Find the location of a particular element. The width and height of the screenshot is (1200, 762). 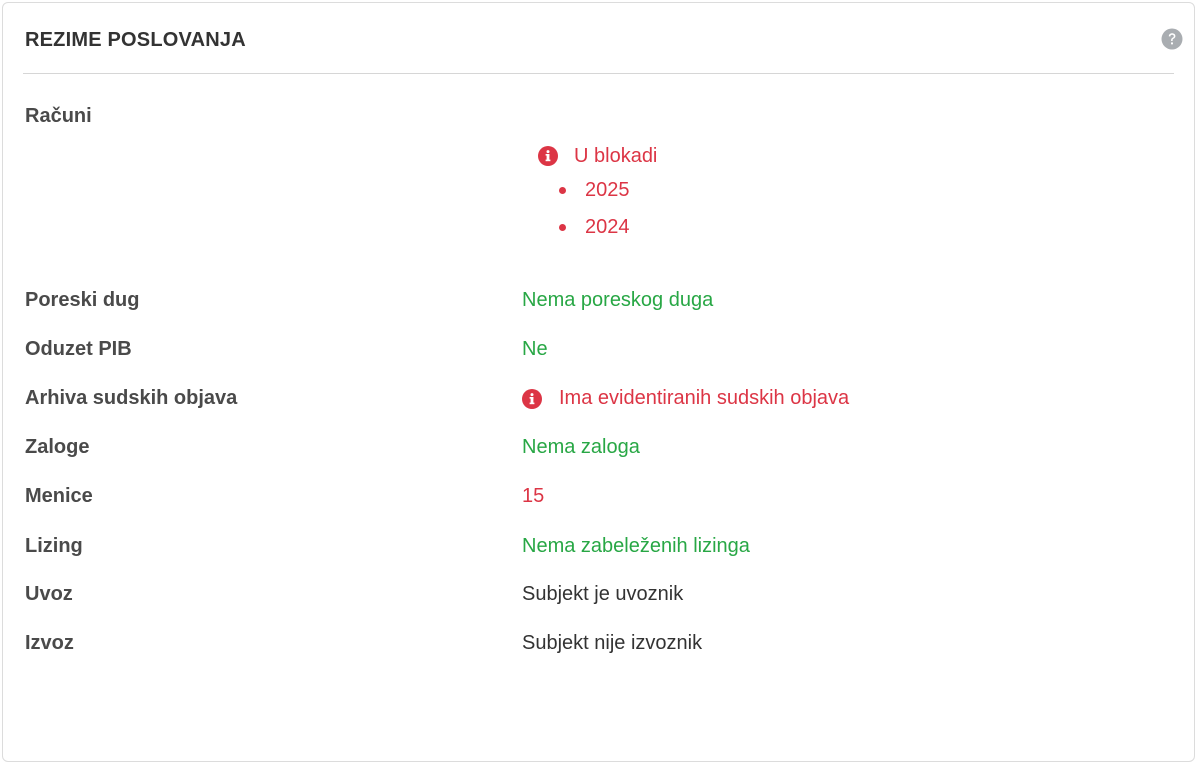

court-notices-value: Ima evidentiranih sudskih objava is located at coordinates (685, 398).